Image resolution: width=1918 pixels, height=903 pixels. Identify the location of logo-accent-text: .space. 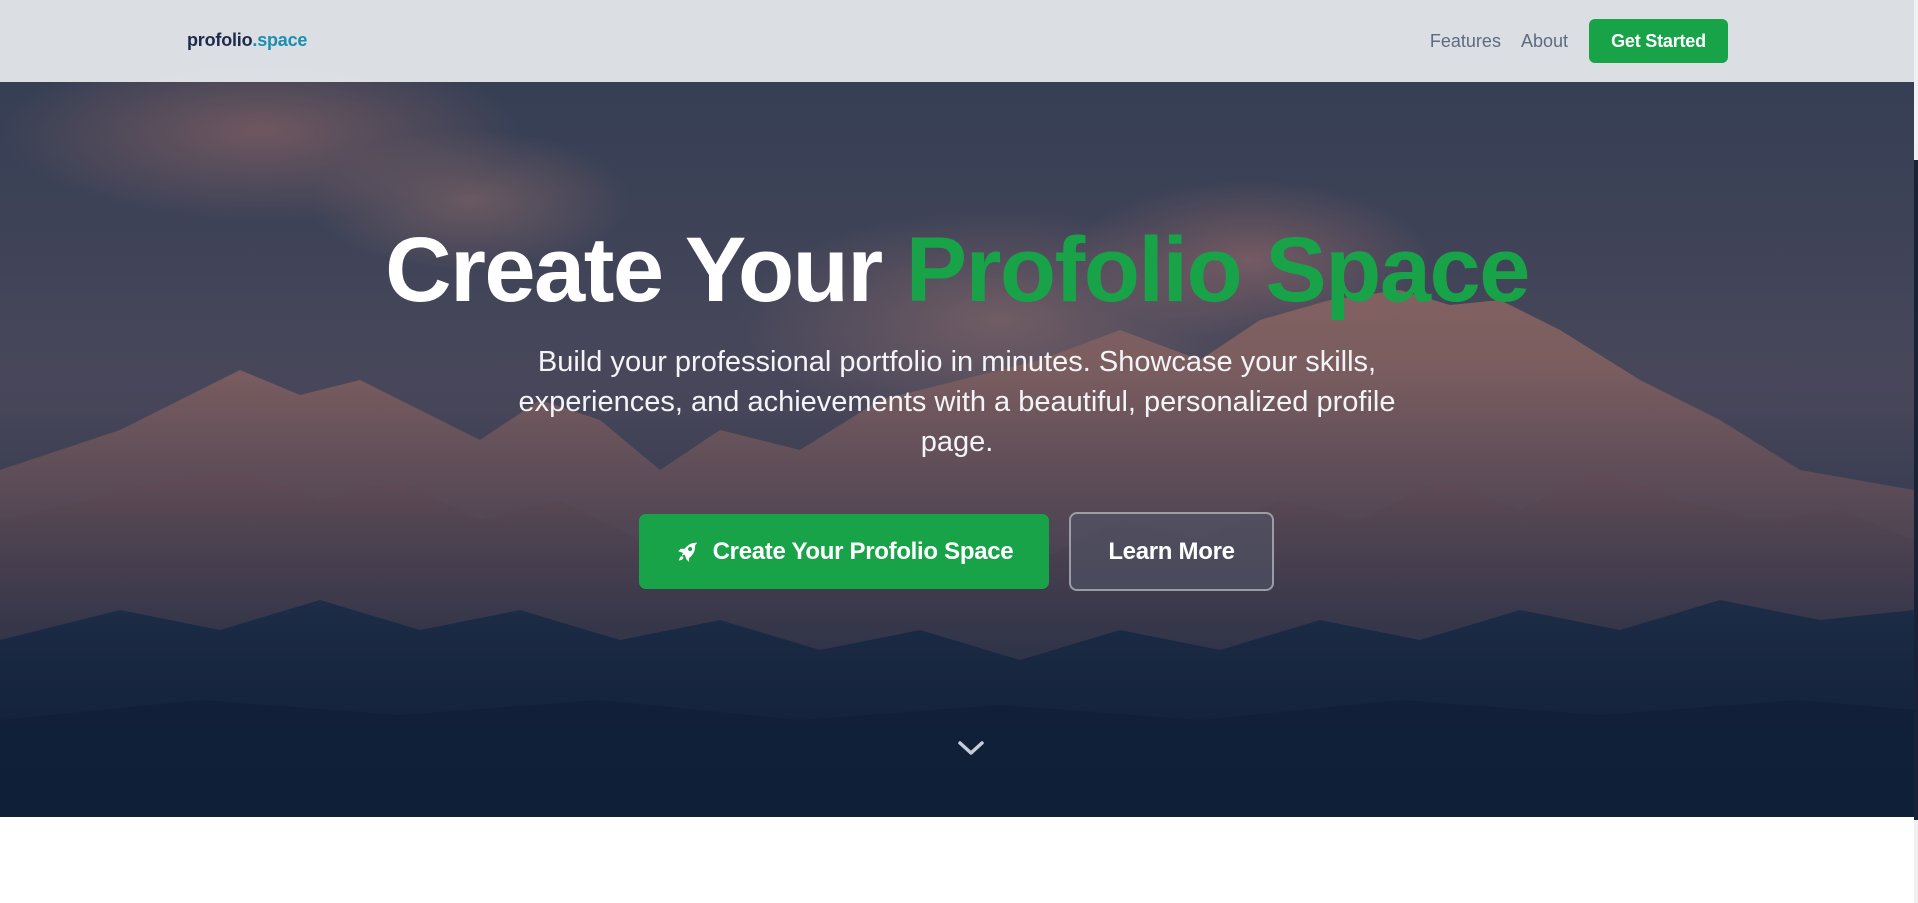
(280, 40).